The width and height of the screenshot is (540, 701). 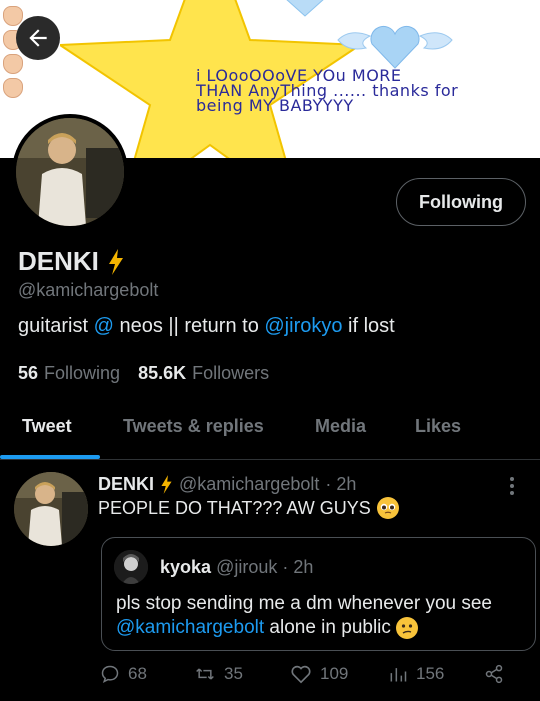 What do you see at coordinates (270, 429) in the screenshot?
I see `profile-tabs: Tweet Tweets & replies Media Likes` at bounding box center [270, 429].